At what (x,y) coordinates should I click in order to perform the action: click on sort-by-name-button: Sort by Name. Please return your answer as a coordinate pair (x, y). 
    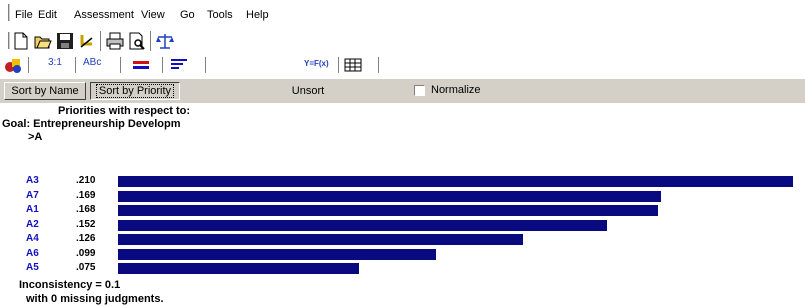
    Looking at the image, I should click on (45, 91).